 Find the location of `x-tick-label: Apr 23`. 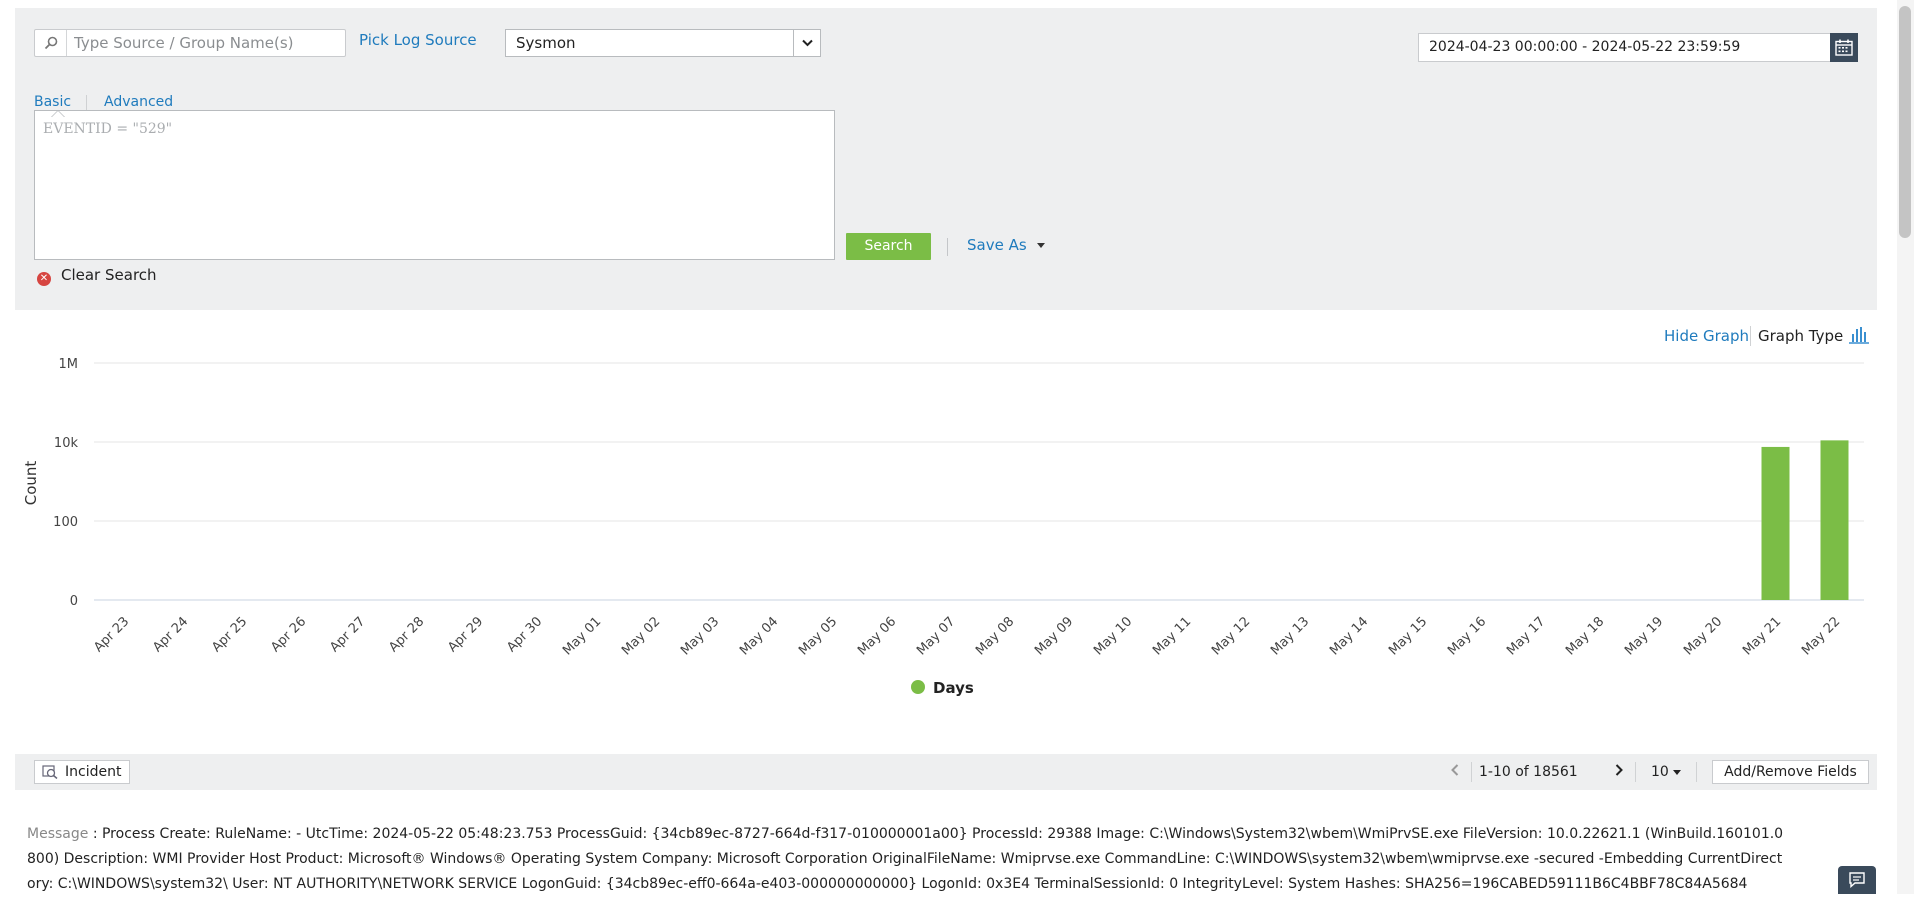

x-tick-label: Apr 23 is located at coordinates (111, 634).